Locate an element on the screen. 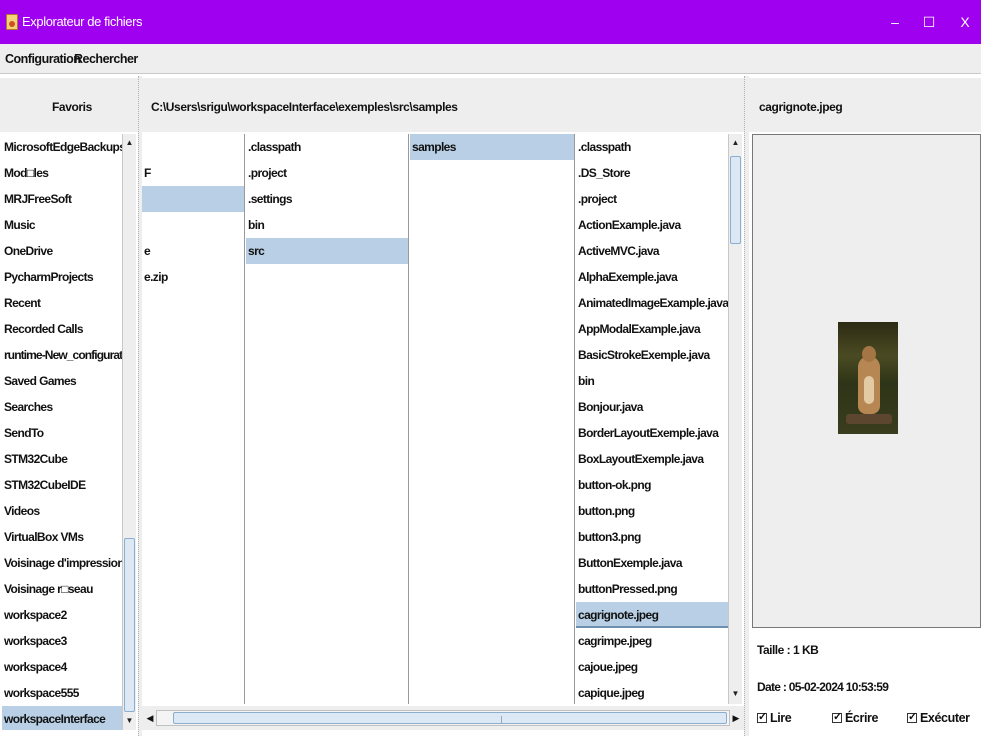 The image size is (981, 736). file-item: Bonjour.java is located at coordinates (652, 407).